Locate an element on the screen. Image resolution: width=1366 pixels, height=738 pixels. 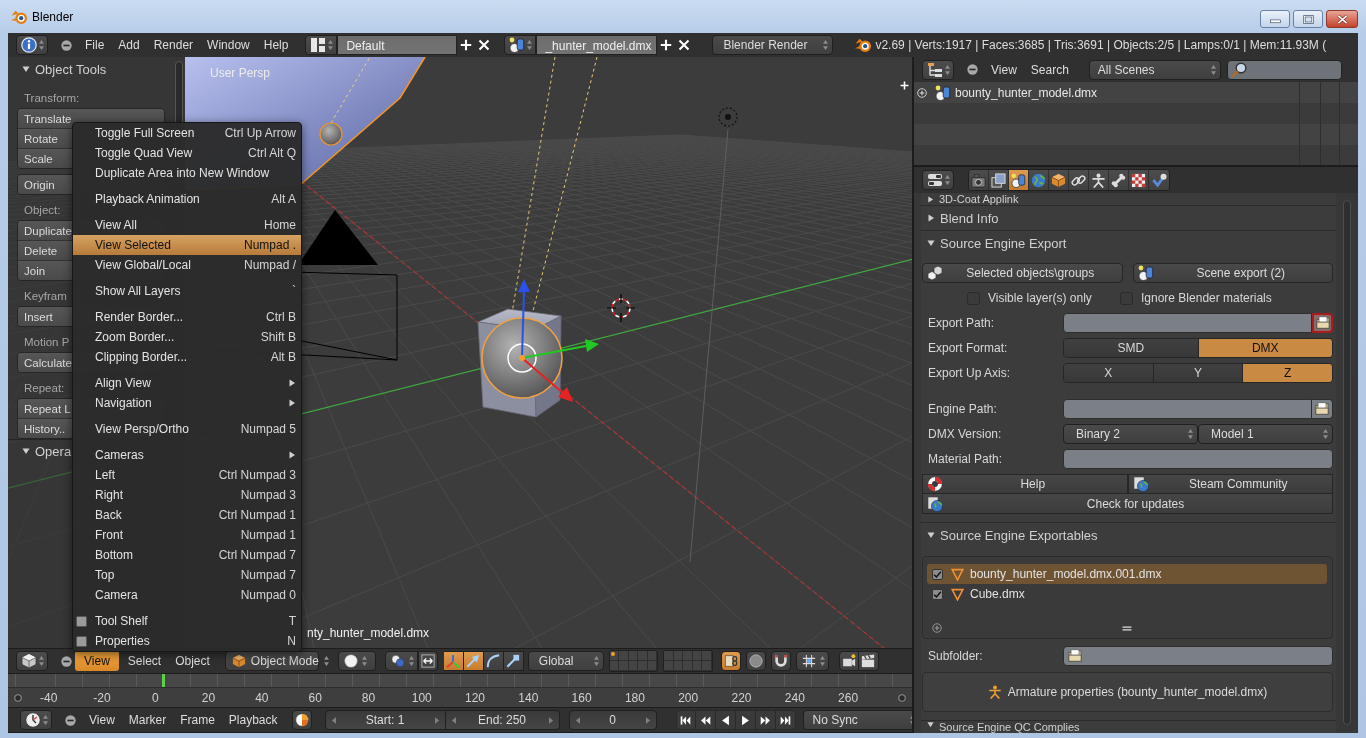
section-label: Object: is located at coordinates (42, 210).